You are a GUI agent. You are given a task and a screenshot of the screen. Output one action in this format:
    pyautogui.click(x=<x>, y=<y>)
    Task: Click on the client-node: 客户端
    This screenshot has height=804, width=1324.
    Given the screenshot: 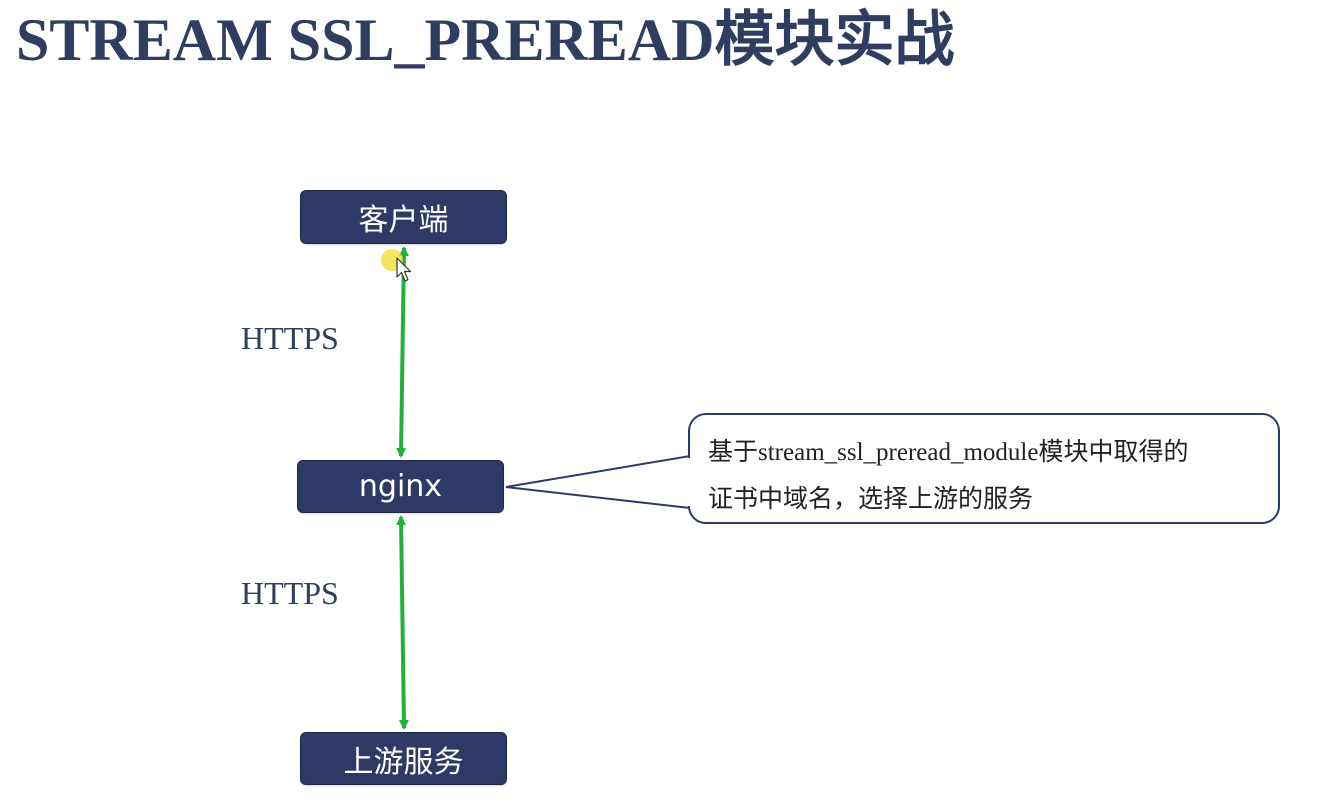 What is the action you would take?
    pyautogui.click(x=403, y=217)
    